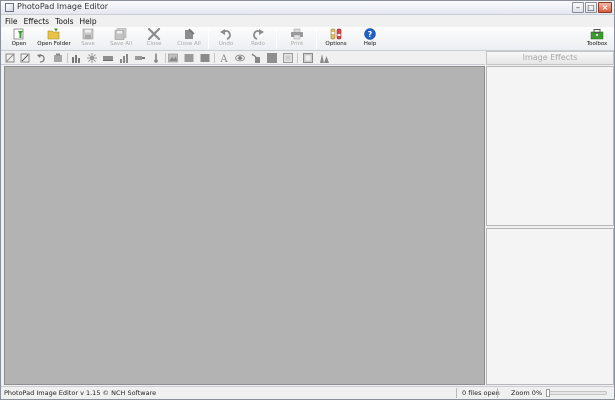 The height and width of the screenshot is (400, 615). Describe the element at coordinates (156, 58) in the screenshot. I see `temperature-icon` at that location.